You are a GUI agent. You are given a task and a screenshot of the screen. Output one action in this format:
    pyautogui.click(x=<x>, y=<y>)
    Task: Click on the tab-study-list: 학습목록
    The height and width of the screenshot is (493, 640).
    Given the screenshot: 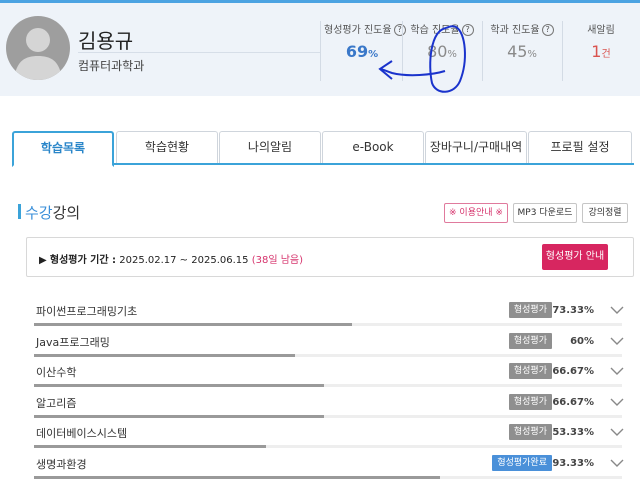 What is the action you would take?
    pyautogui.click(x=63, y=149)
    